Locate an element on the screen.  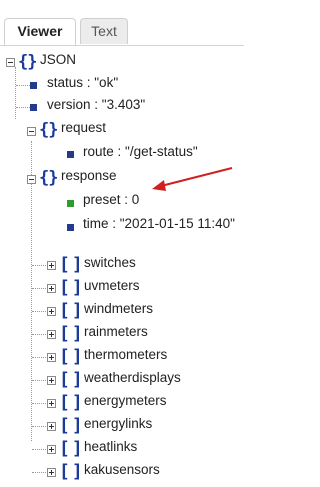
annotation-arrow-icon is located at coordinates (192, 179).